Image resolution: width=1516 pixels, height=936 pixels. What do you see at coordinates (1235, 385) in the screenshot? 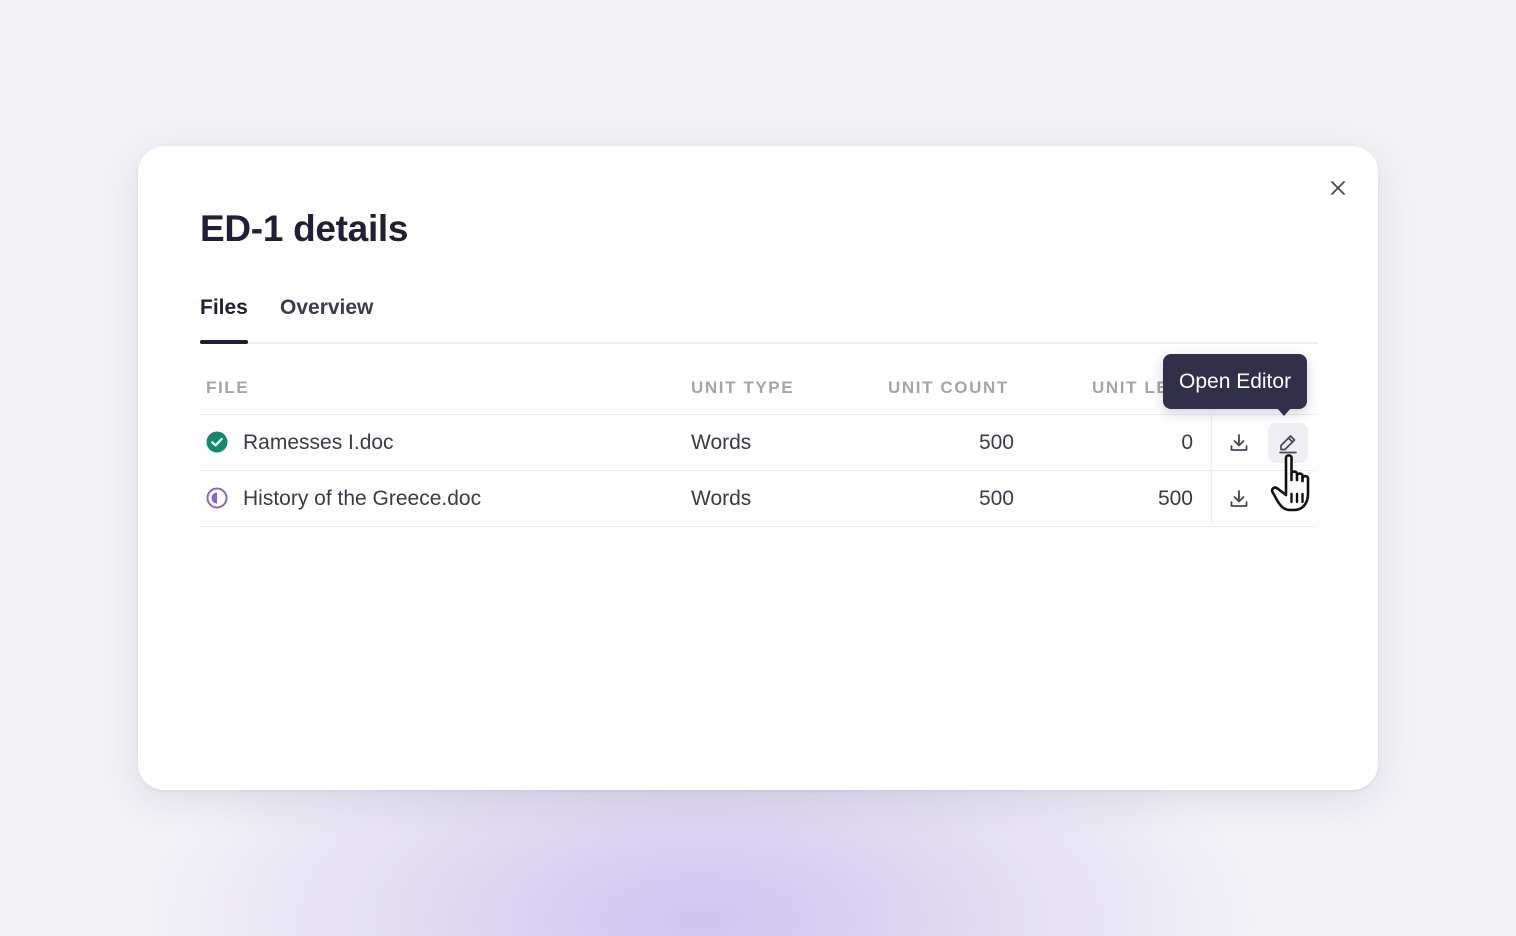
I see `open-editor-tooltip: Open Editor` at bounding box center [1235, 385].